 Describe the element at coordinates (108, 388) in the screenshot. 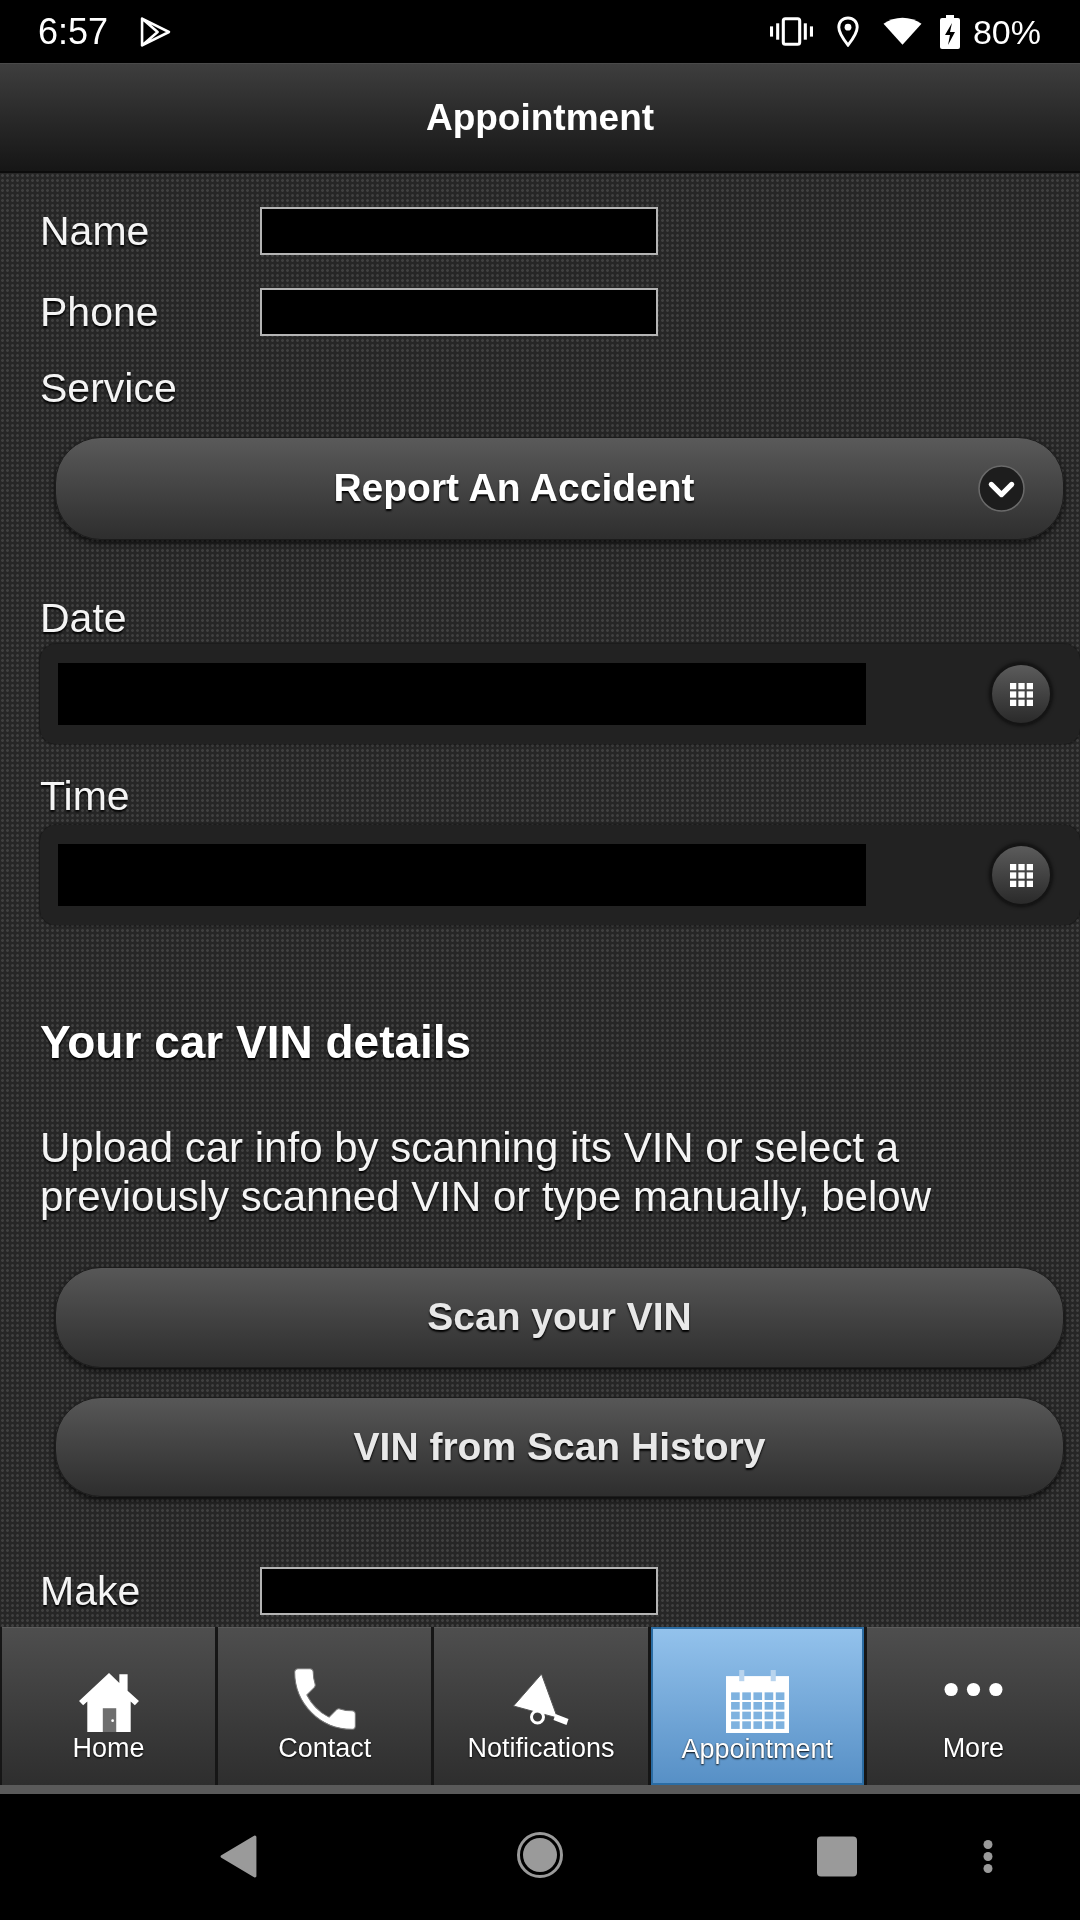

I see `field-label: Service` at that location.